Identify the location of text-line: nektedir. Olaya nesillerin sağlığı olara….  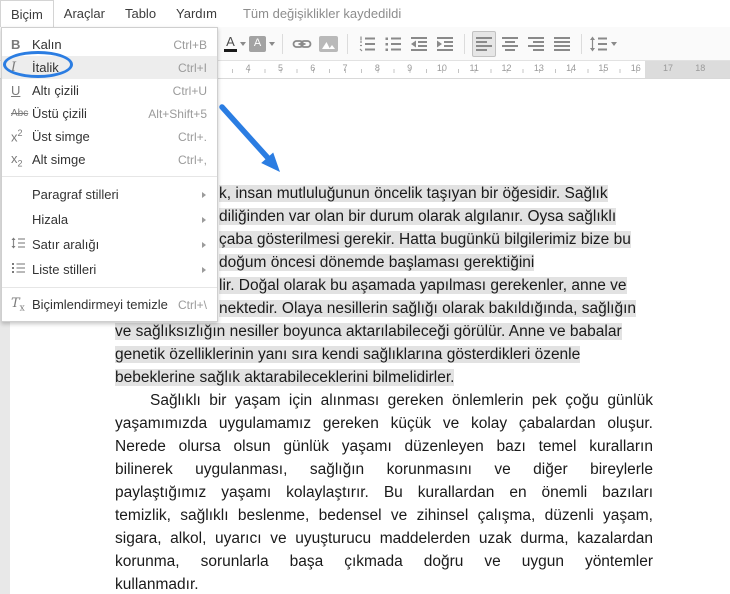
(428, 308).